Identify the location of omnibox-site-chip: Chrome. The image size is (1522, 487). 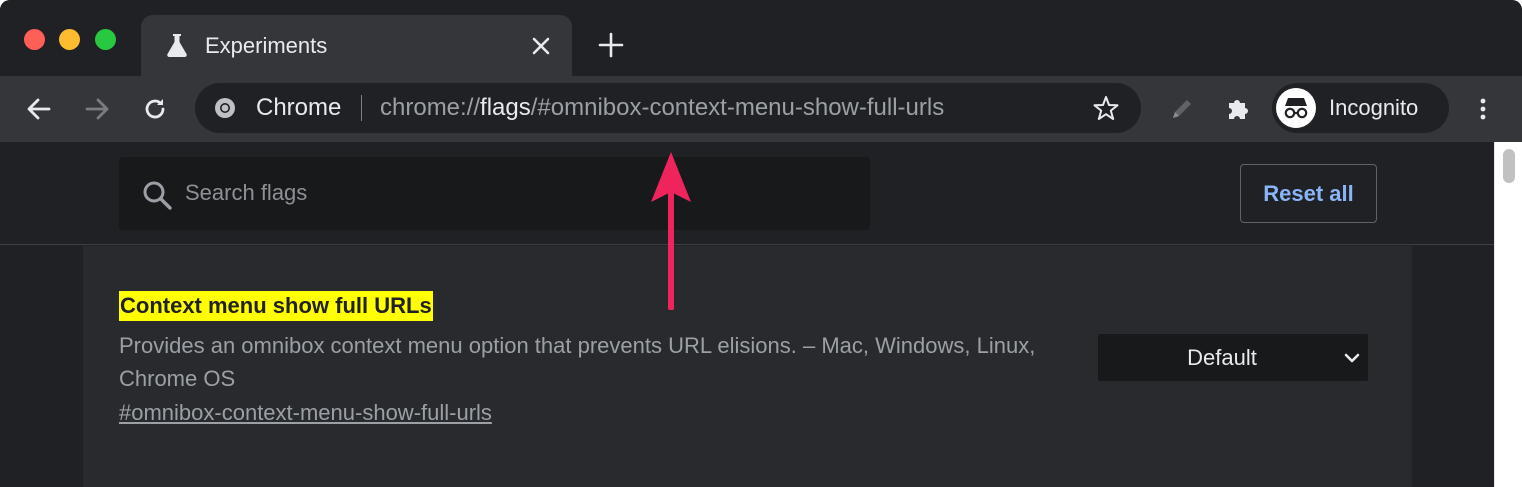
(299, 107).